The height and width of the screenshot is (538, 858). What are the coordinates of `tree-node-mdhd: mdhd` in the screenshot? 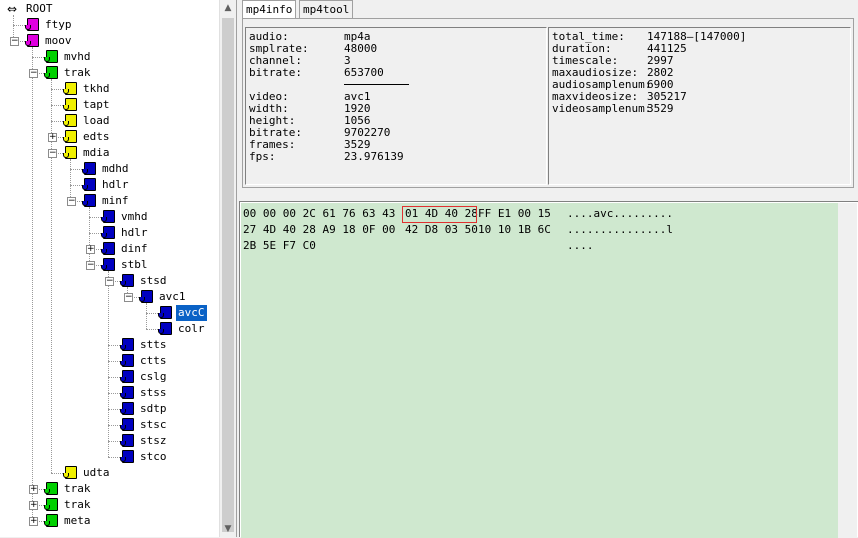 It's located at (109, 169).